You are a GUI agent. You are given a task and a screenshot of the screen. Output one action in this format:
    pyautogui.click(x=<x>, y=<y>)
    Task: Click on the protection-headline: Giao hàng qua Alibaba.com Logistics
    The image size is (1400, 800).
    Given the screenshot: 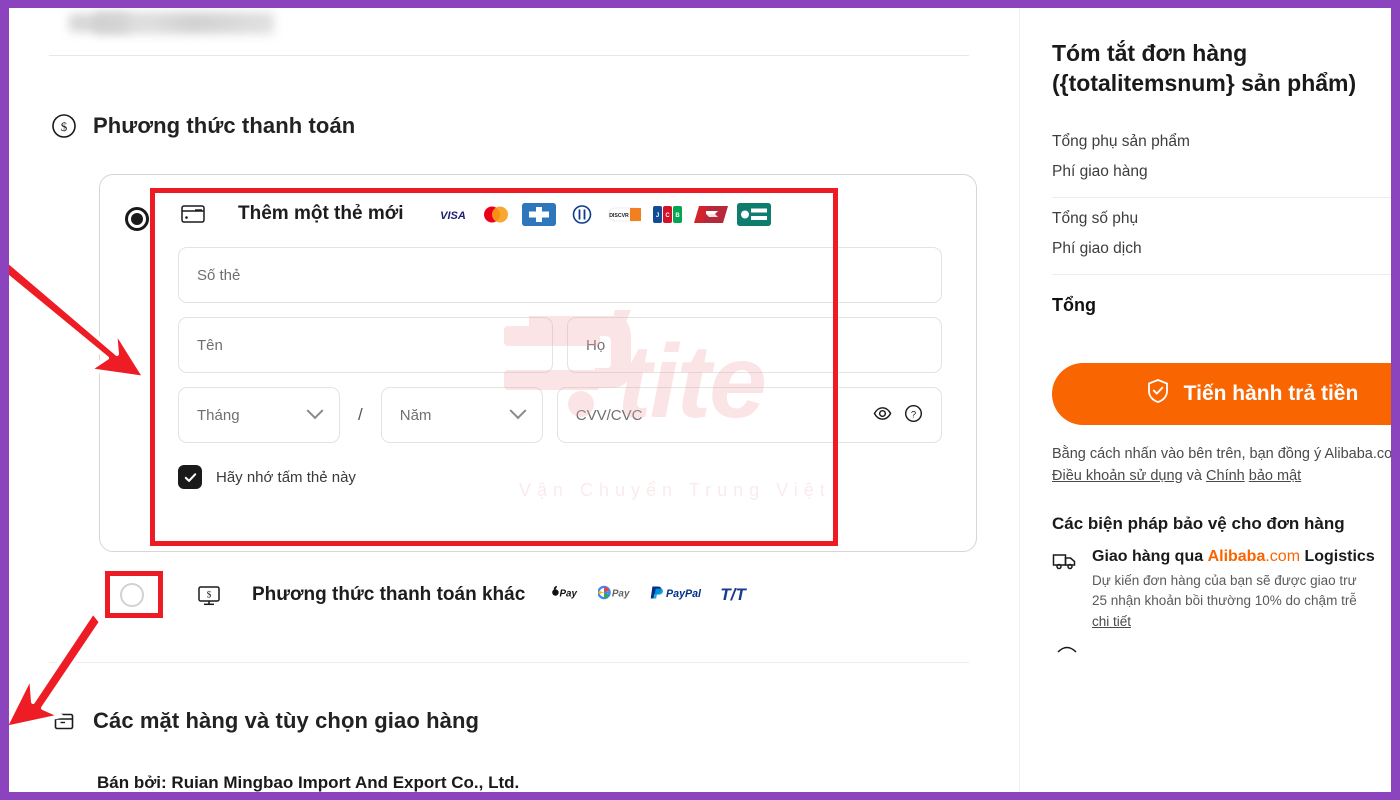 What is the action you would take?
    pyautogui.click(x=1241, y=557)
    